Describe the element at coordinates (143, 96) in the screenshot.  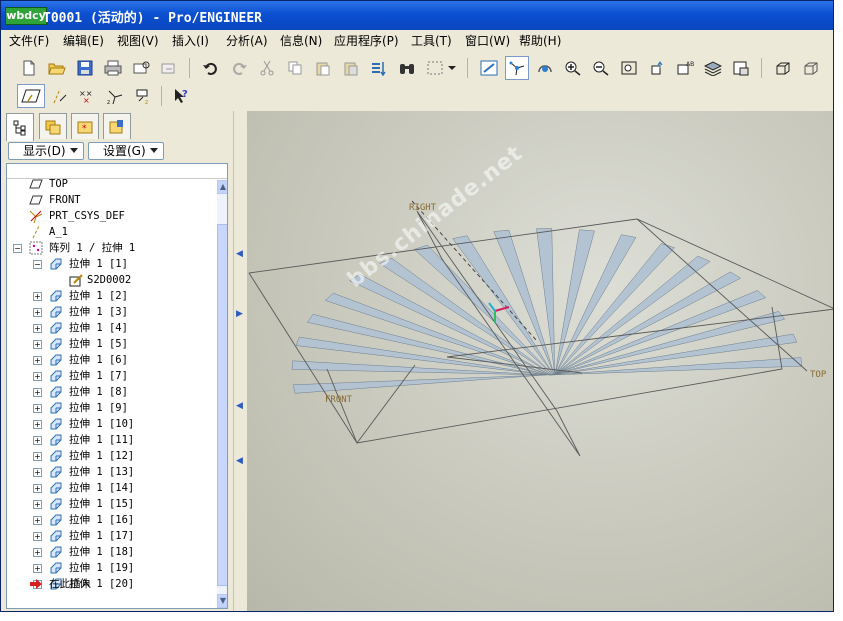
I see `annotation-display-icon: z` at that location.